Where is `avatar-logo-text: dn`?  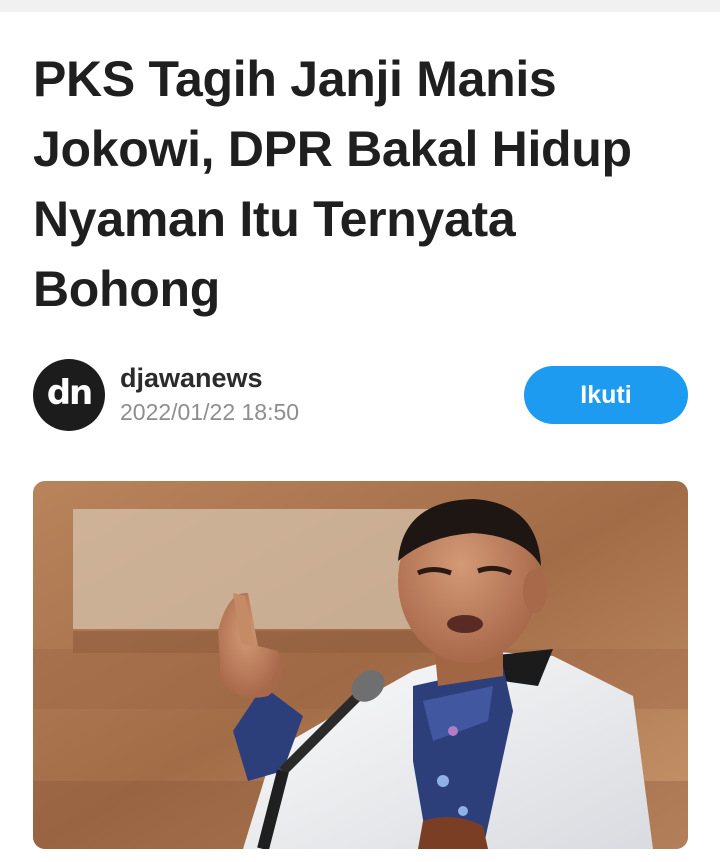 avatar-logo-text: dn is located at coordinates (70, 393).